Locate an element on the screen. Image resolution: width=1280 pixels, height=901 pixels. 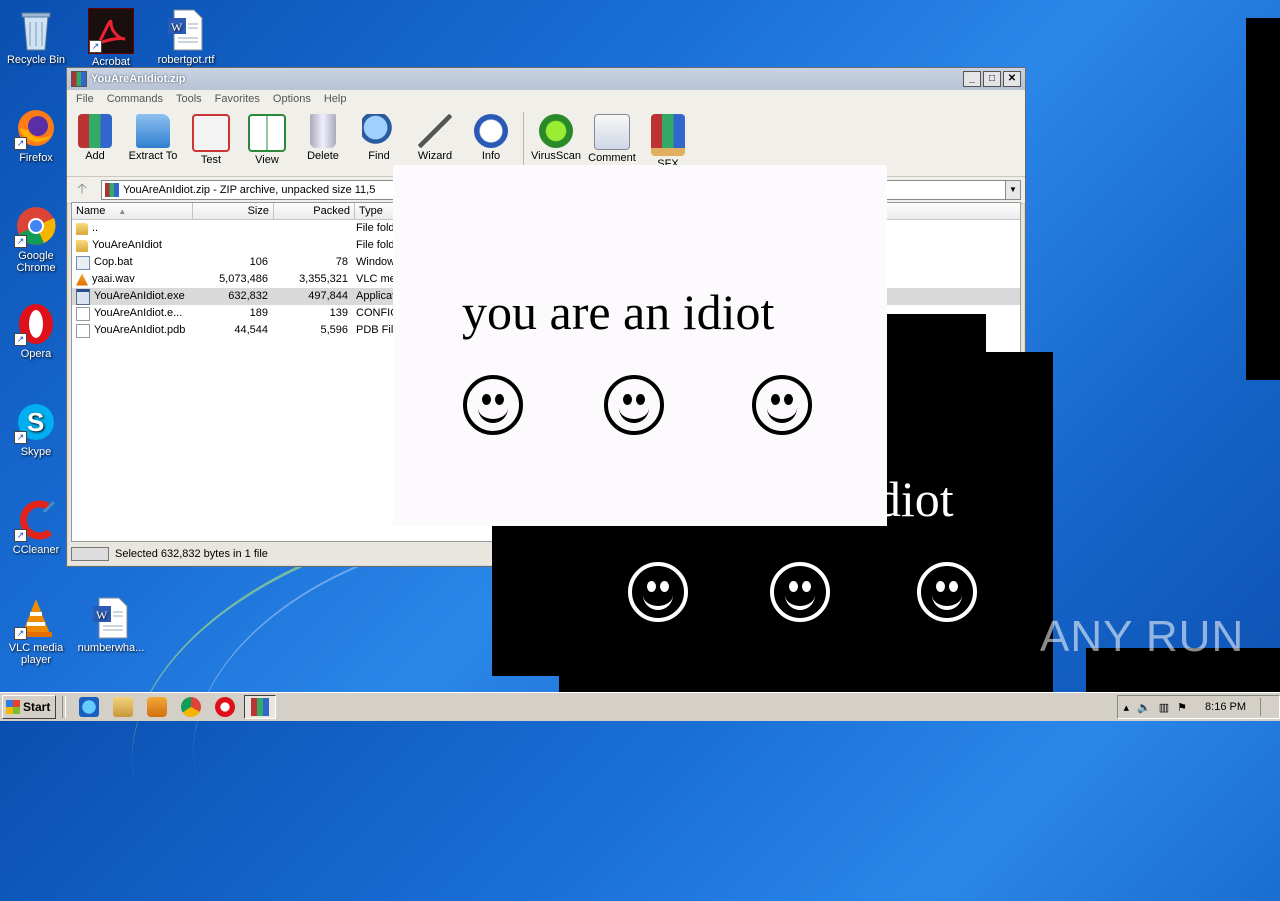
comment-button: Comment is located at coordinates (612, 138).